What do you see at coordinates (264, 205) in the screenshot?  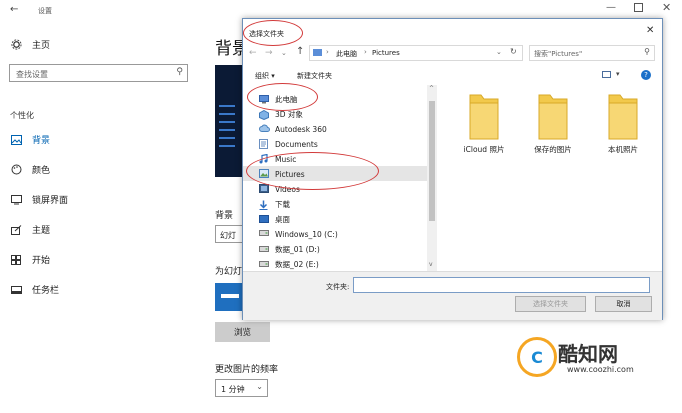 I see `download-icon` at bounding box center [264, 205].